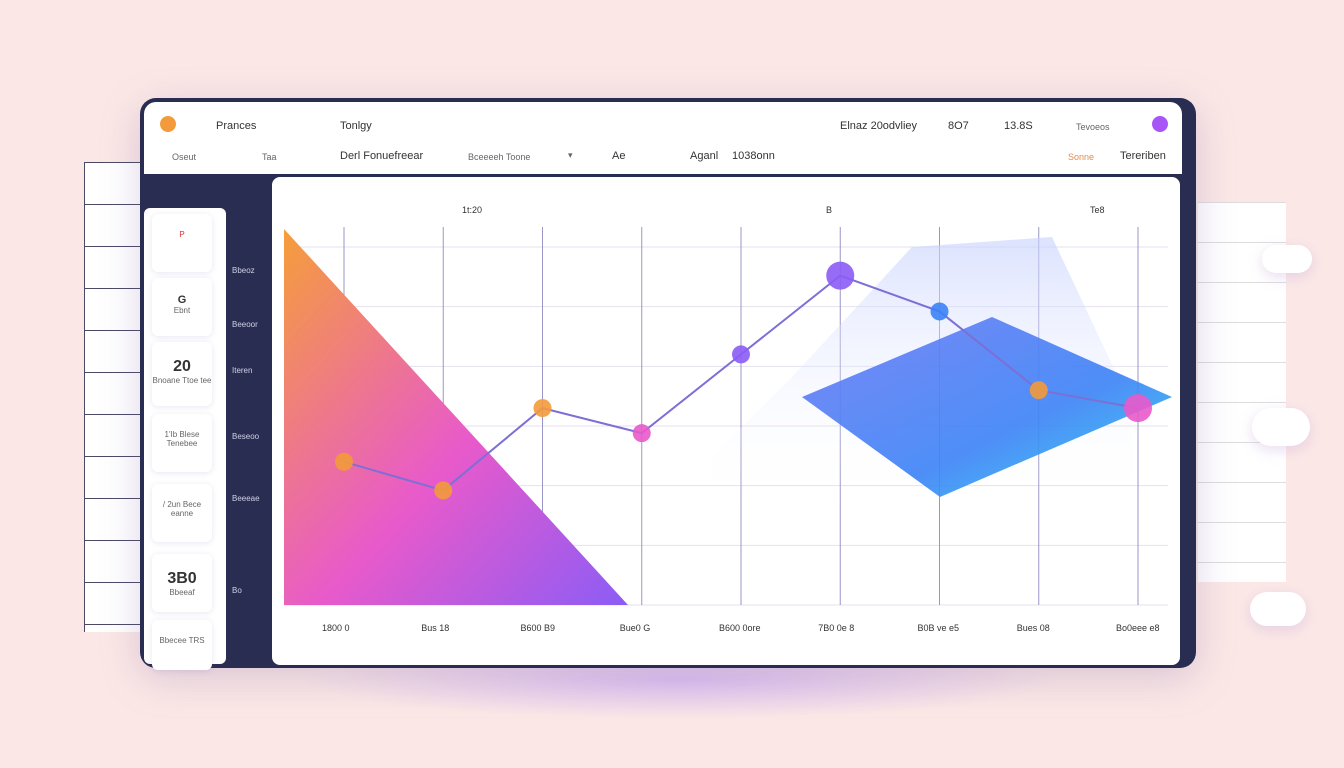 The image size is (1344, 768). What do you see at coordinates (1143, 156) in the screenshot?
I see `action-tereriben: Tereriben` at bounding box center [1143, 156].